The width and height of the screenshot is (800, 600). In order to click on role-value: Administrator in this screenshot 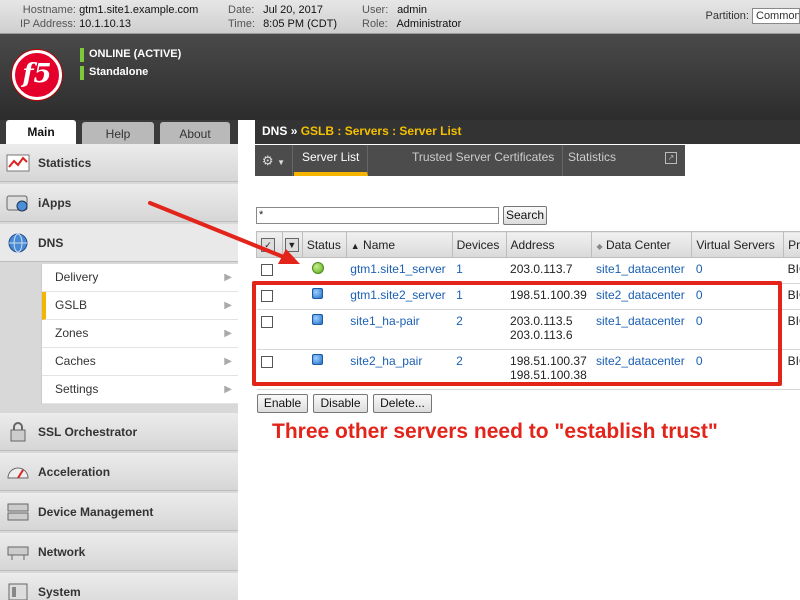, I will do `click(429, 24)`.